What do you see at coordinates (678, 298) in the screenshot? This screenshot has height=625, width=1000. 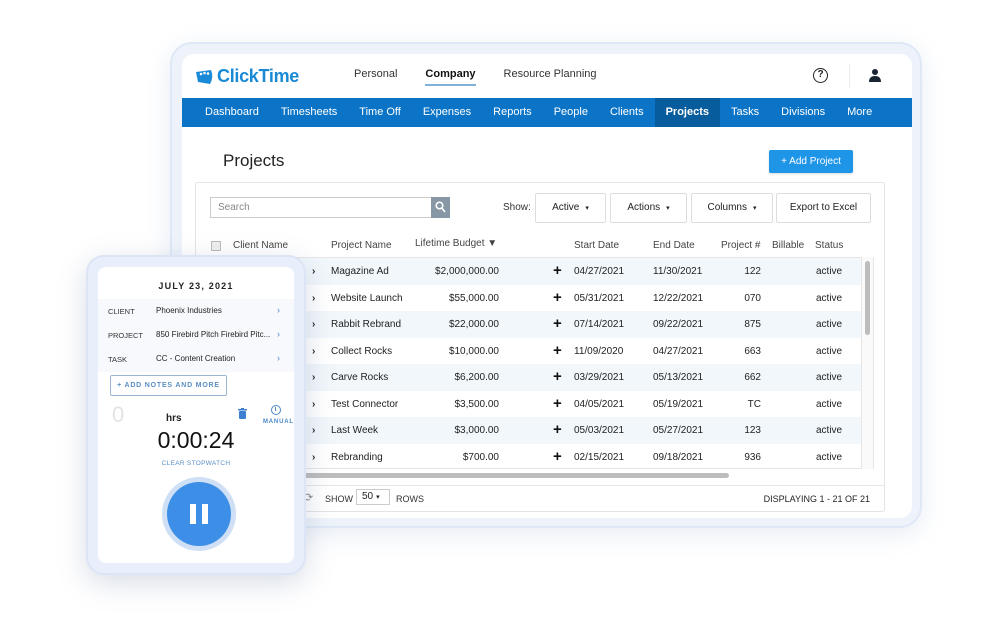 I see `end-date: 12/22/2021` at bounding box center [678, 298].